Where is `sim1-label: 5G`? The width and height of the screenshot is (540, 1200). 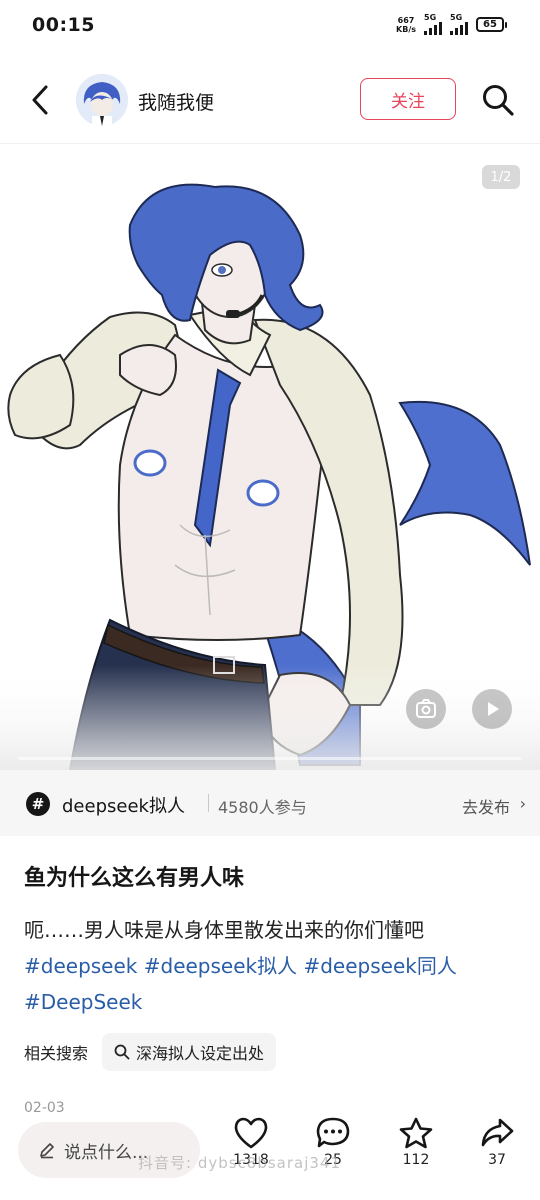 sim1-label: 5G is located at coordinates (430, 17).